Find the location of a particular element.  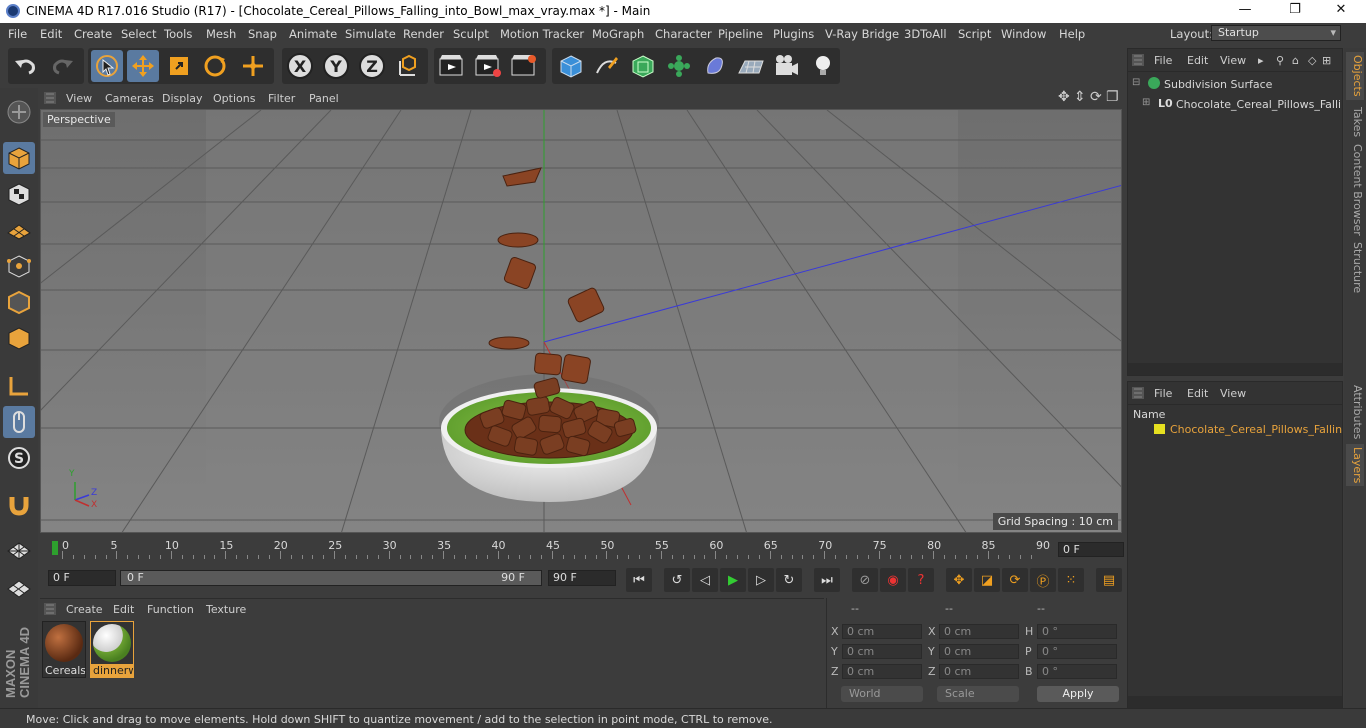

menu-edit: Edit is located at coordinates (51, 34).